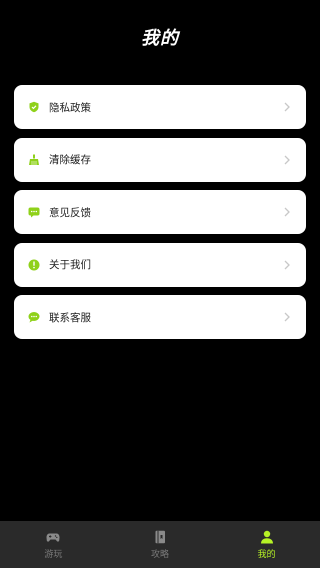 This screenshot has height=568, width=320. What do you see at coordinates (160, 159) in the screenshot?
I see `menu-item-clear-cache: 清除缓存` at bounding box center [160, 159].